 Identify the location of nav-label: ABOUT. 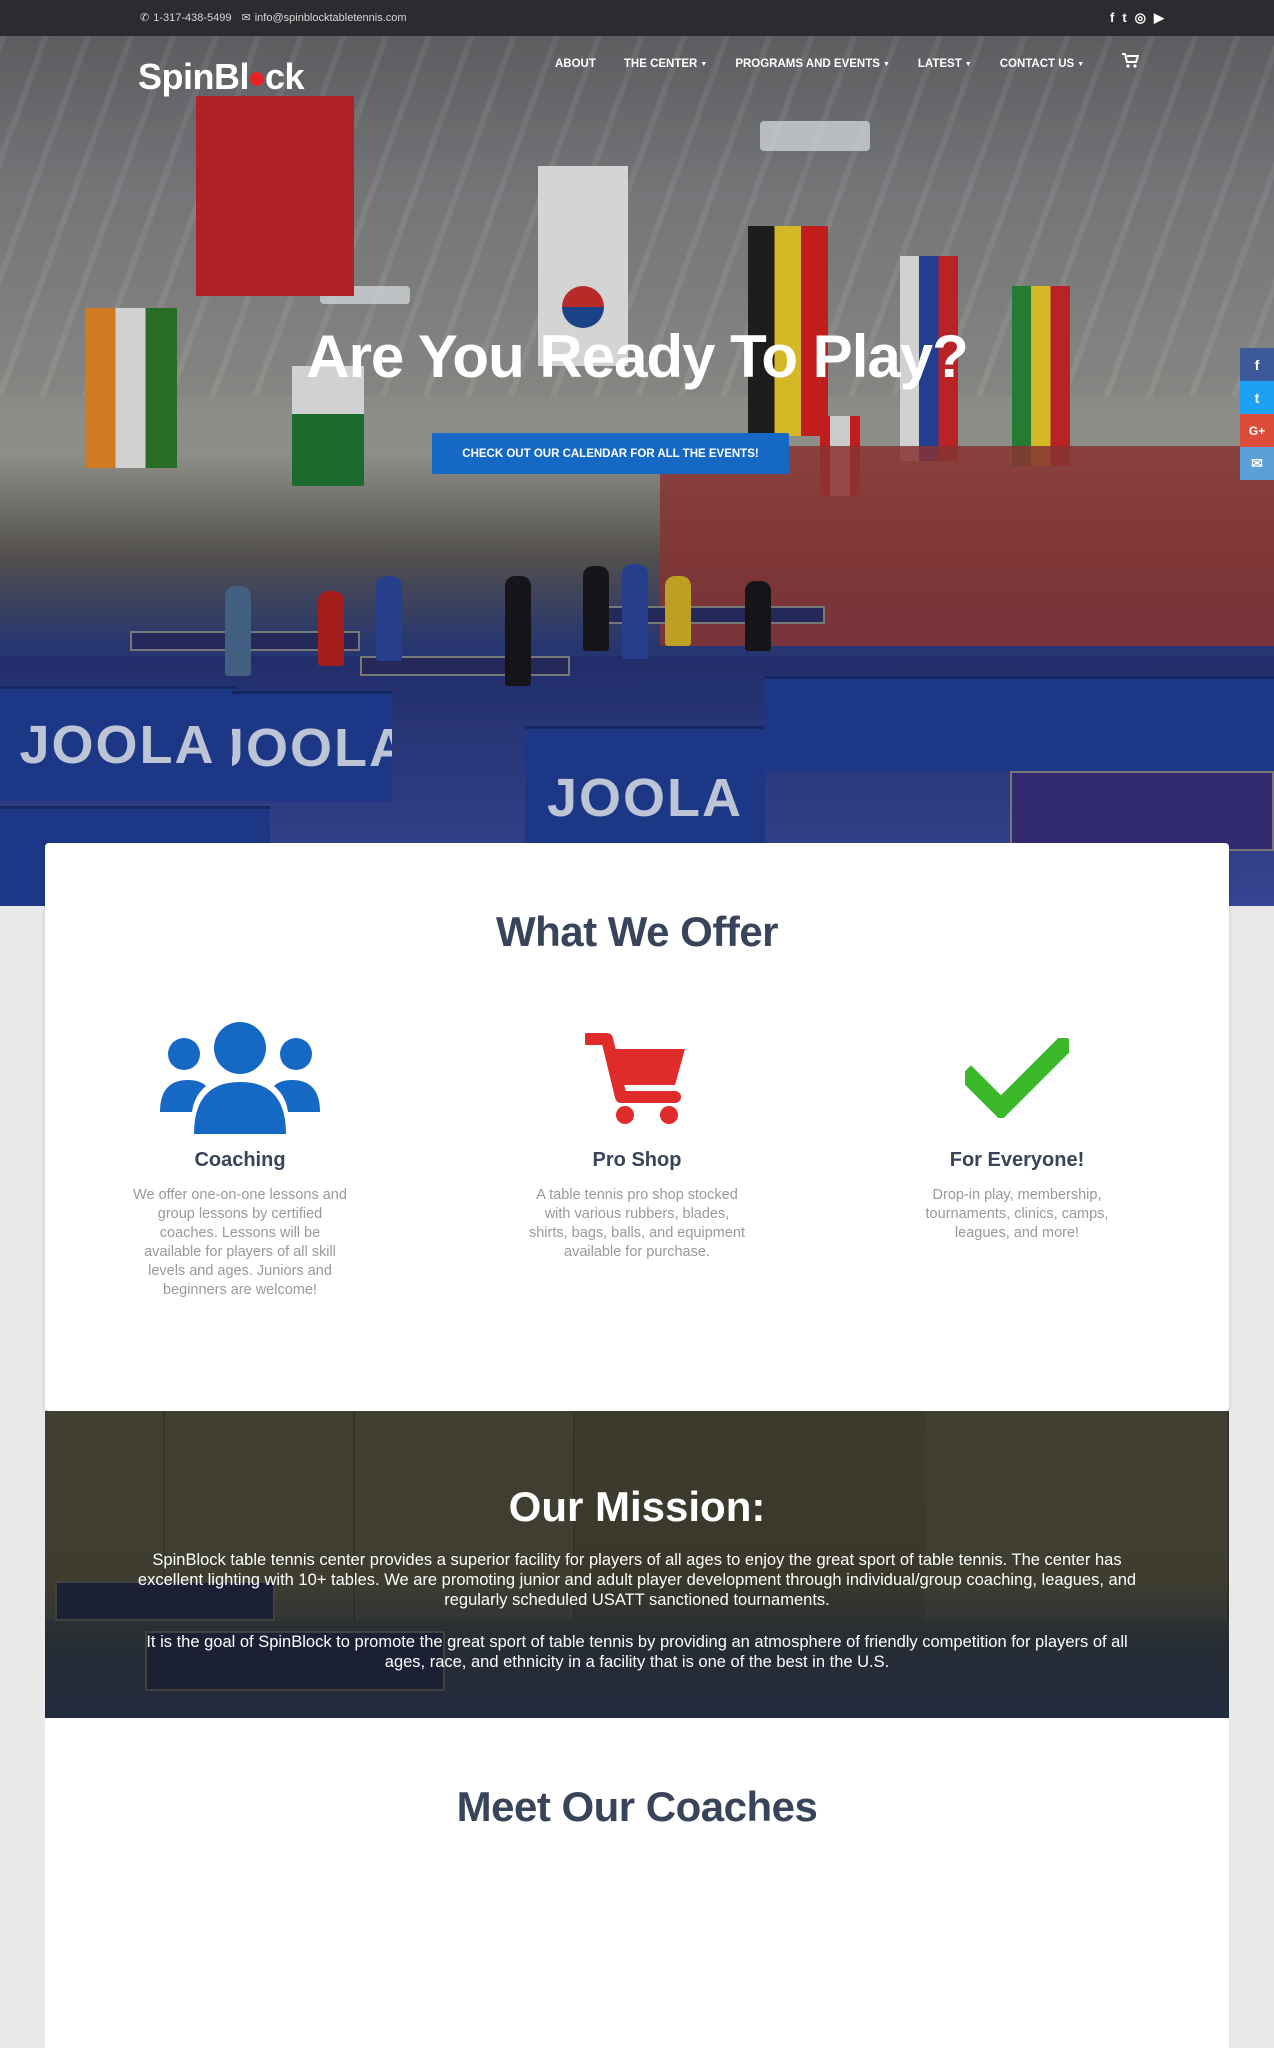
(575, 64).